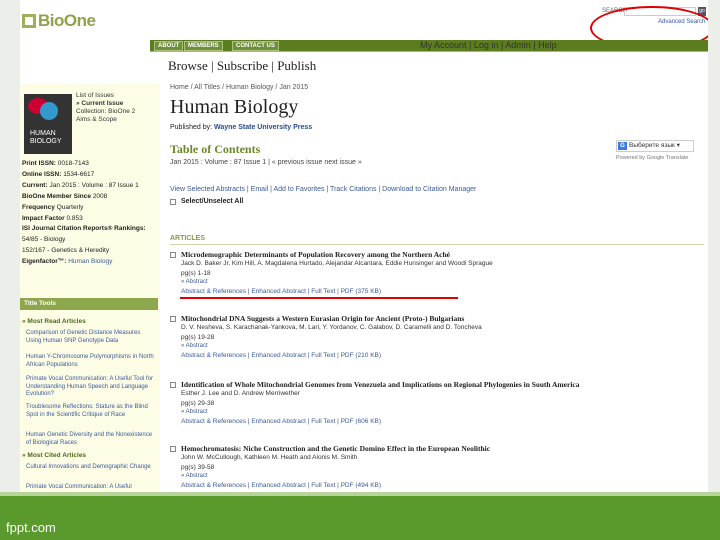  I want to click on list-of-issues-link: List of Issues, so click(95, 95).